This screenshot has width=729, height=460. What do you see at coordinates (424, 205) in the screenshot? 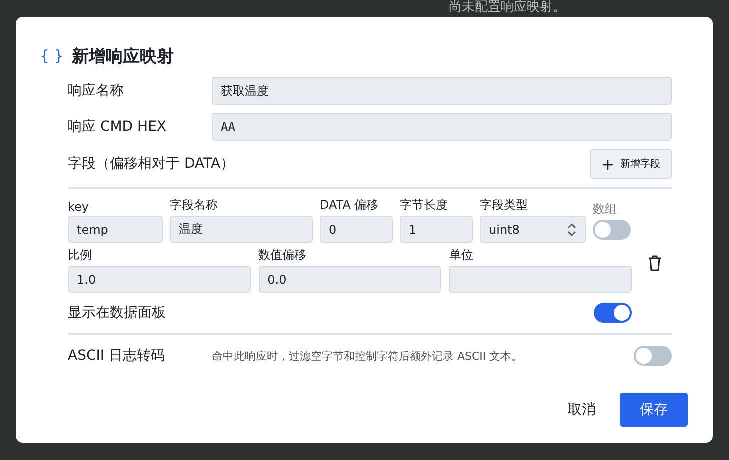
I see `field-label: 字节长度` at bounding box center [424, 205].